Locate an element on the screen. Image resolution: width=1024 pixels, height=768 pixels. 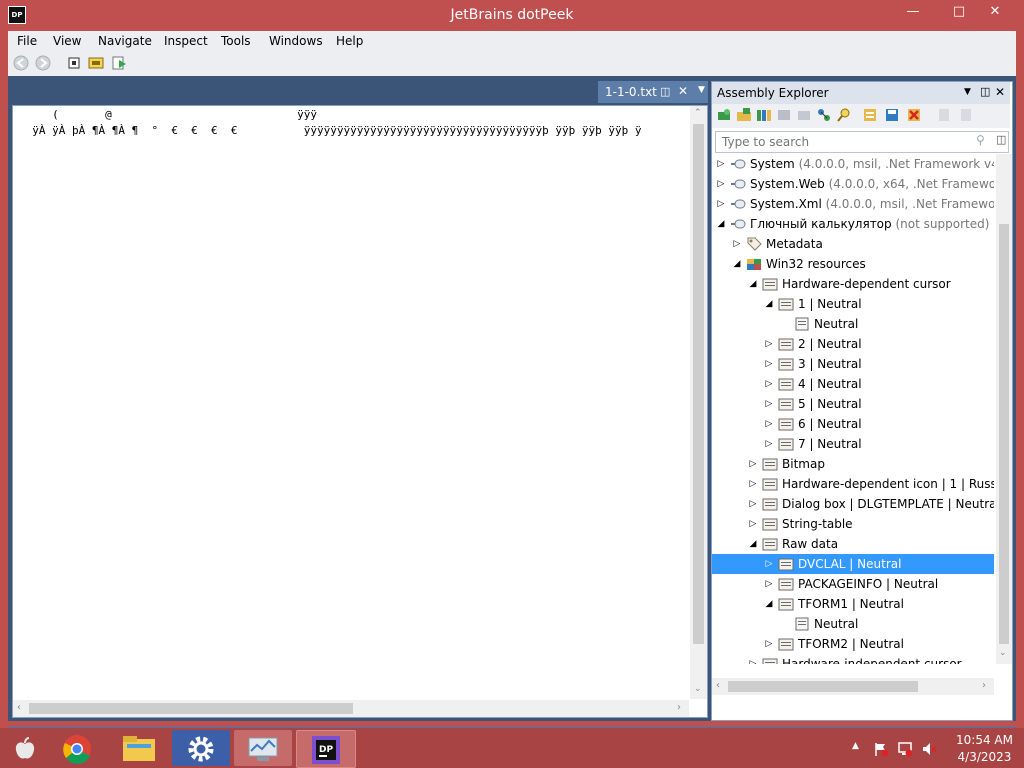
menu-help: Help is located at coordinates (349, 41).